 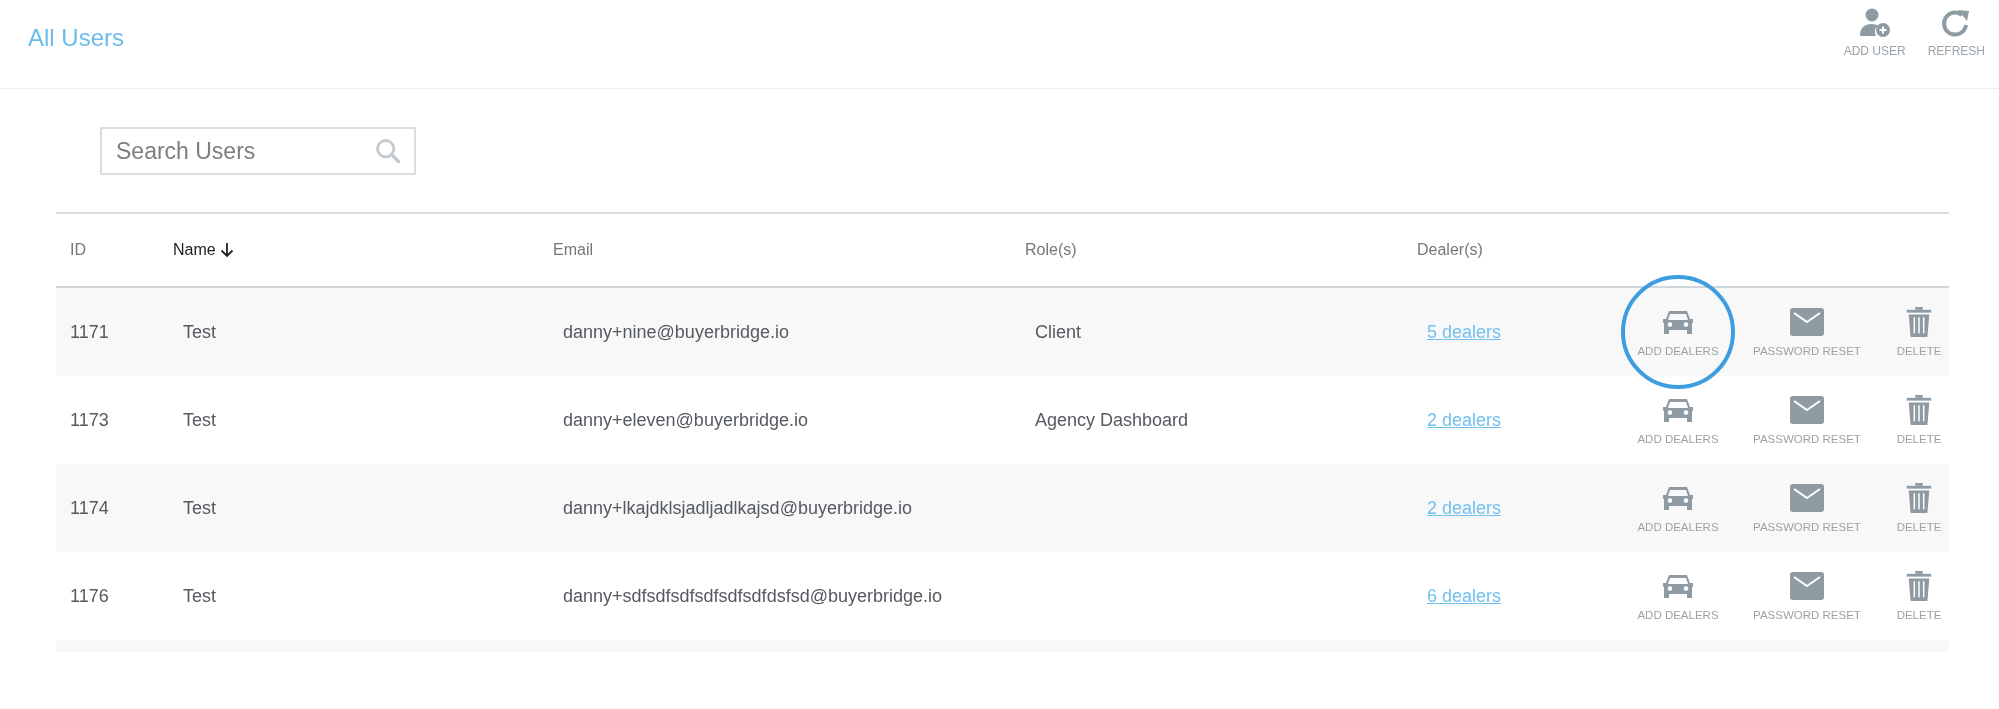 I want to click on dealers-link: 5 dealers, so click(x=1464, y=332).